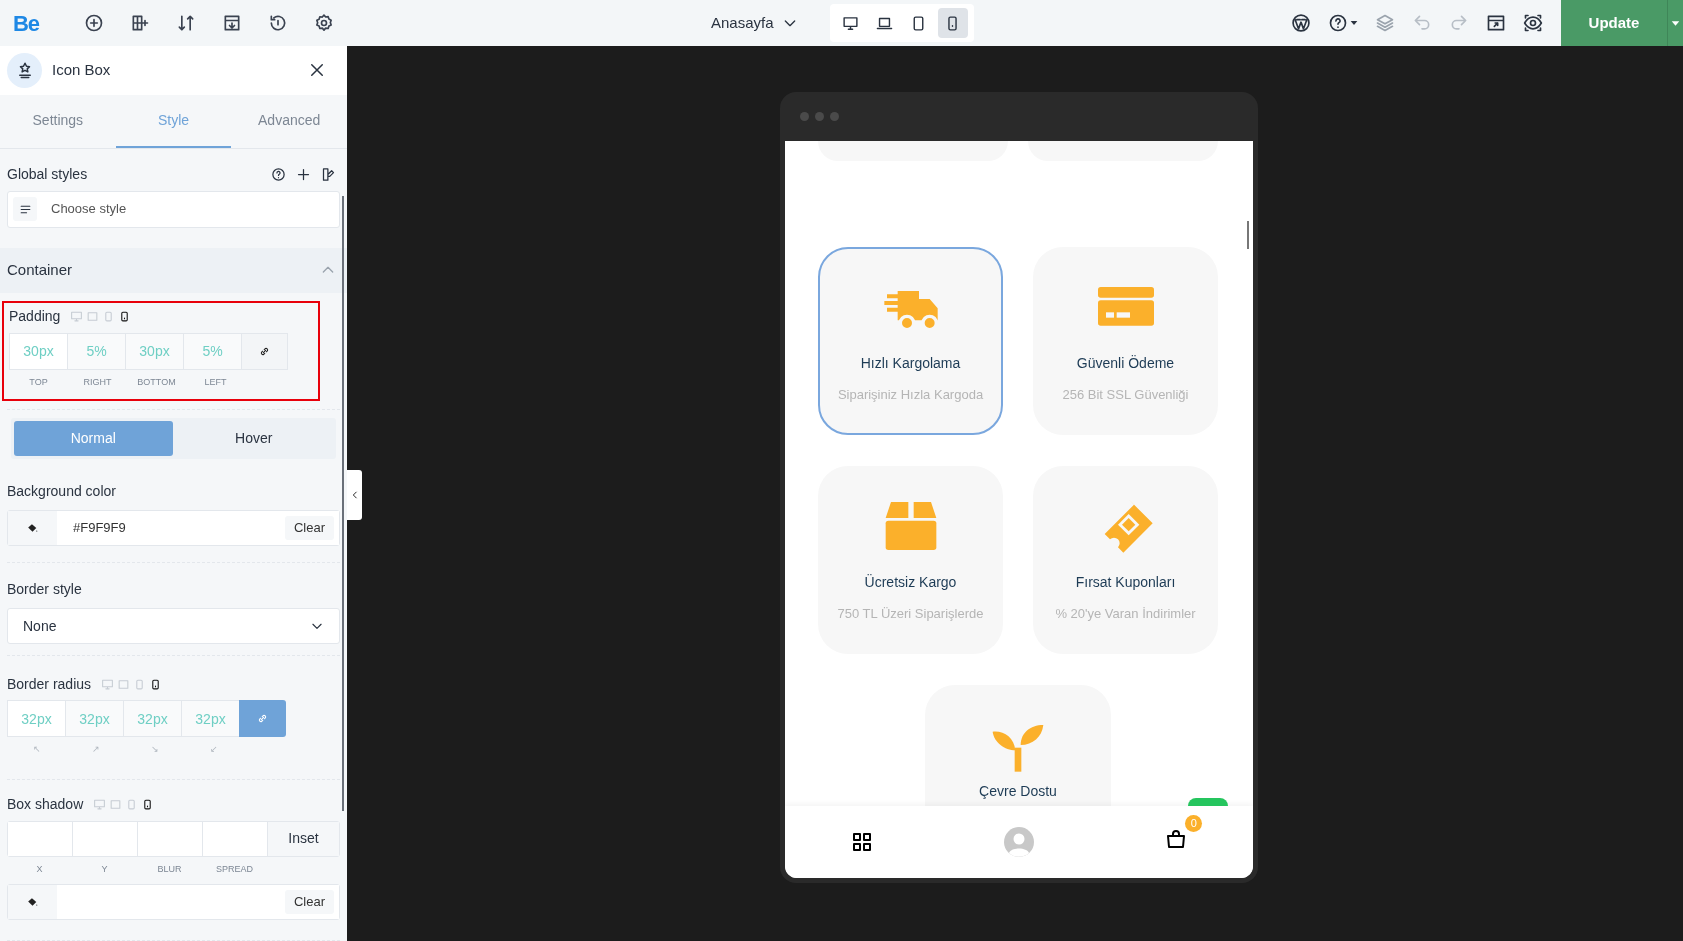 This screenshot has width=1683, height=941. What do you see at coordinates (1125, 395) in the screenshot?
I see `card-subtitle: 256 Bit SSL Güvenliği` at bounding box center [1125, 395].